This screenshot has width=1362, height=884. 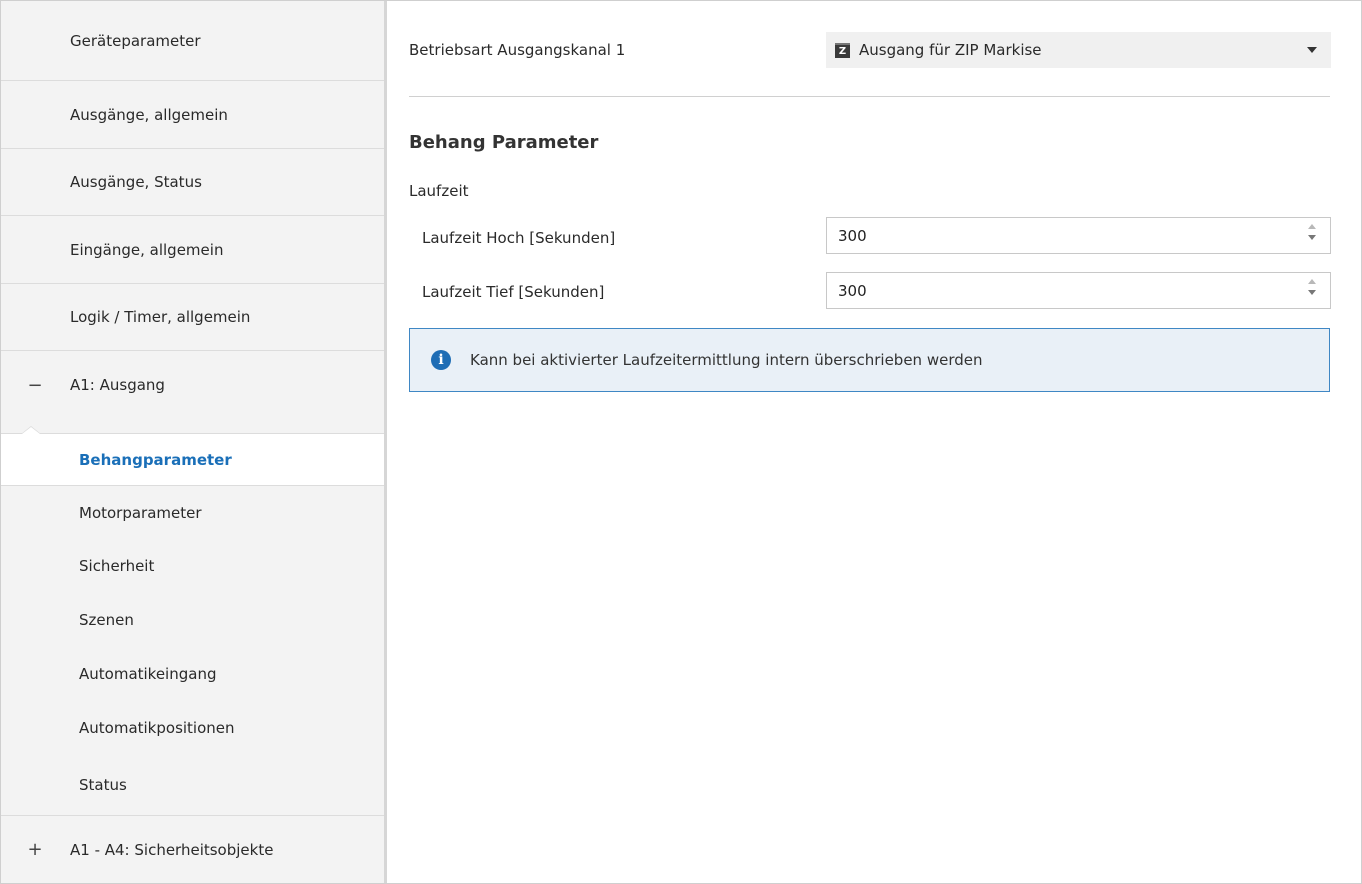 What do you see at coordinates (157, 727) in the screenshot?
I see `sidebar-subitem-label: Automatikpositionen` at bounding box center [157, 727].